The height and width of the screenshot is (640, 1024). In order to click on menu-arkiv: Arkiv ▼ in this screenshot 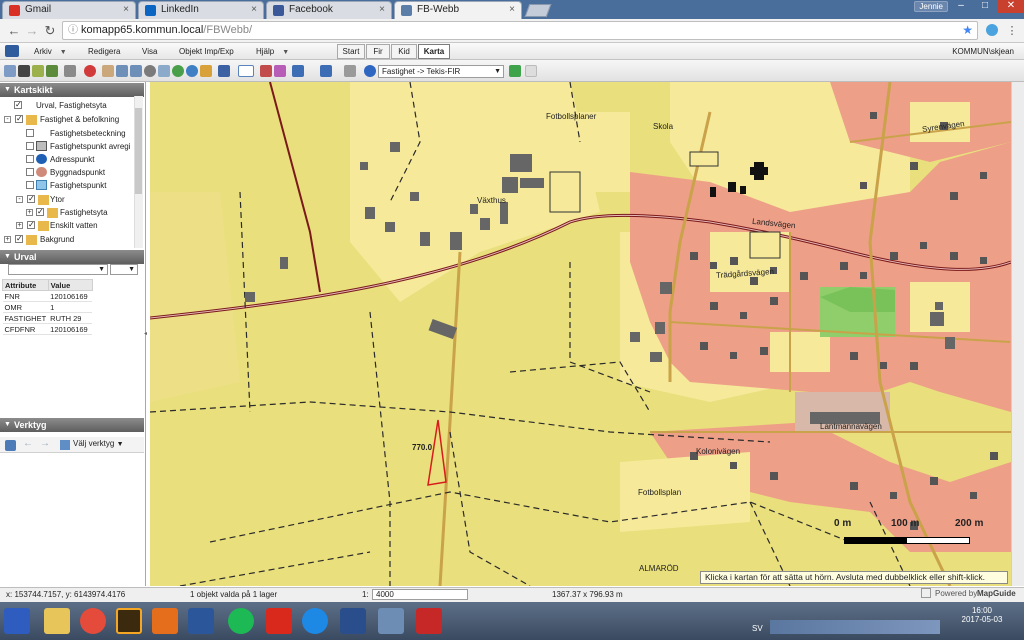, I will do `click(50, 51)`.